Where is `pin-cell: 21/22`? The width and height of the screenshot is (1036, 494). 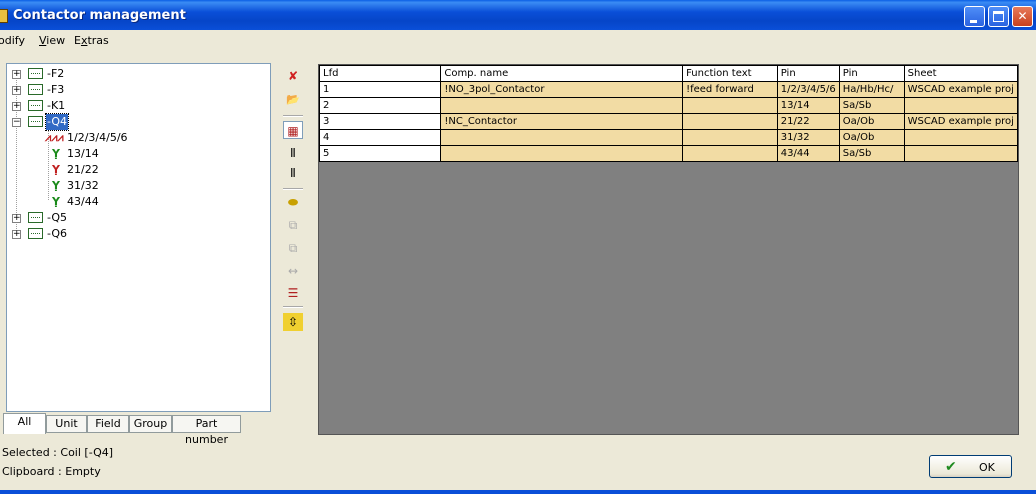
pin-cell: 21/22 is located at coordinates (808, 121).